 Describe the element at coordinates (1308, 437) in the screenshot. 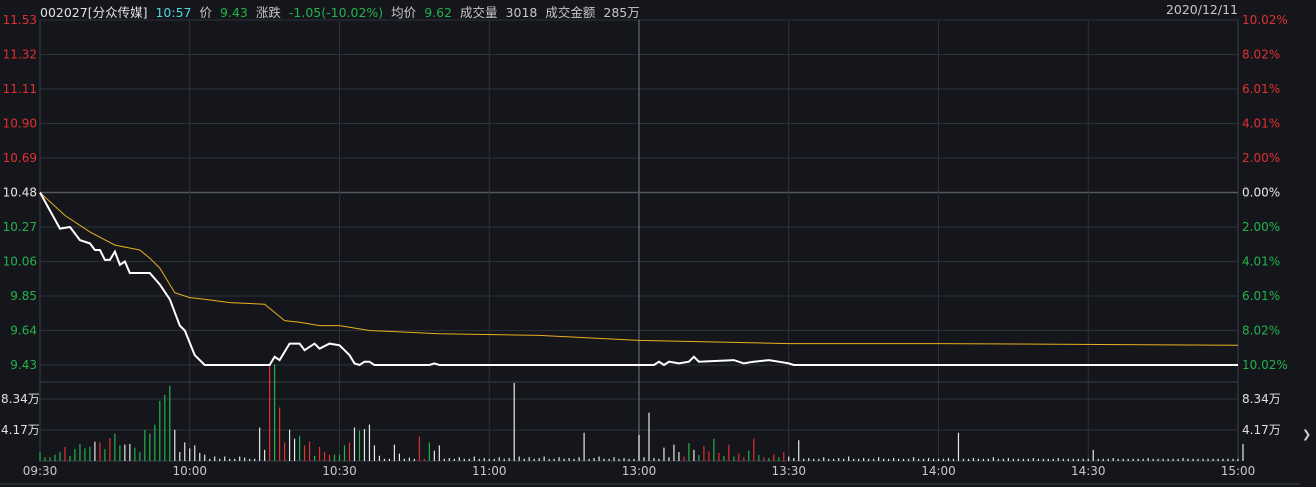

I see `chevron-right-icon: ❯` at that location.